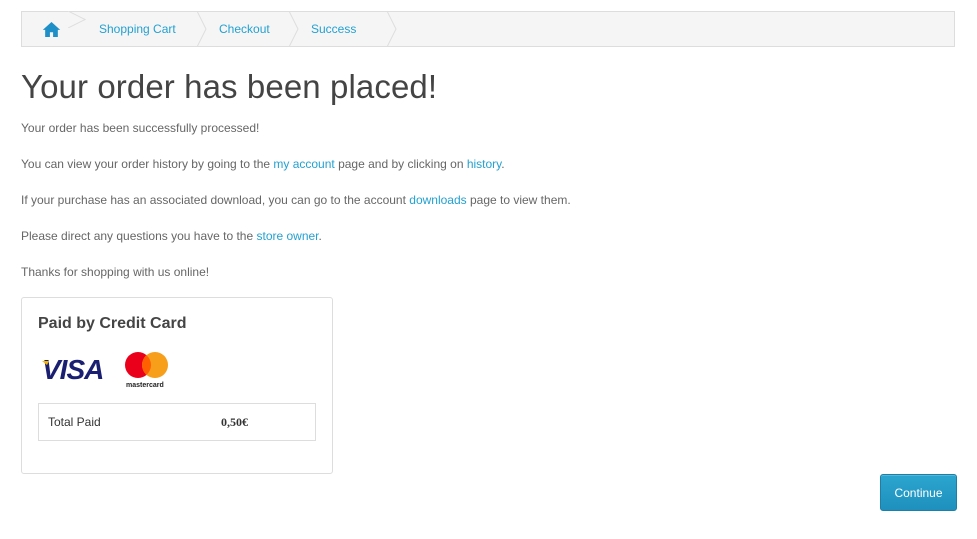 Image resolution: width=977 pixels, height=539 pixels. What do you see at coordinates (115, 272) in the screenshot?
I see `thanks-text: Thanks for shopping with us online!` at bounding box center [115, 272].